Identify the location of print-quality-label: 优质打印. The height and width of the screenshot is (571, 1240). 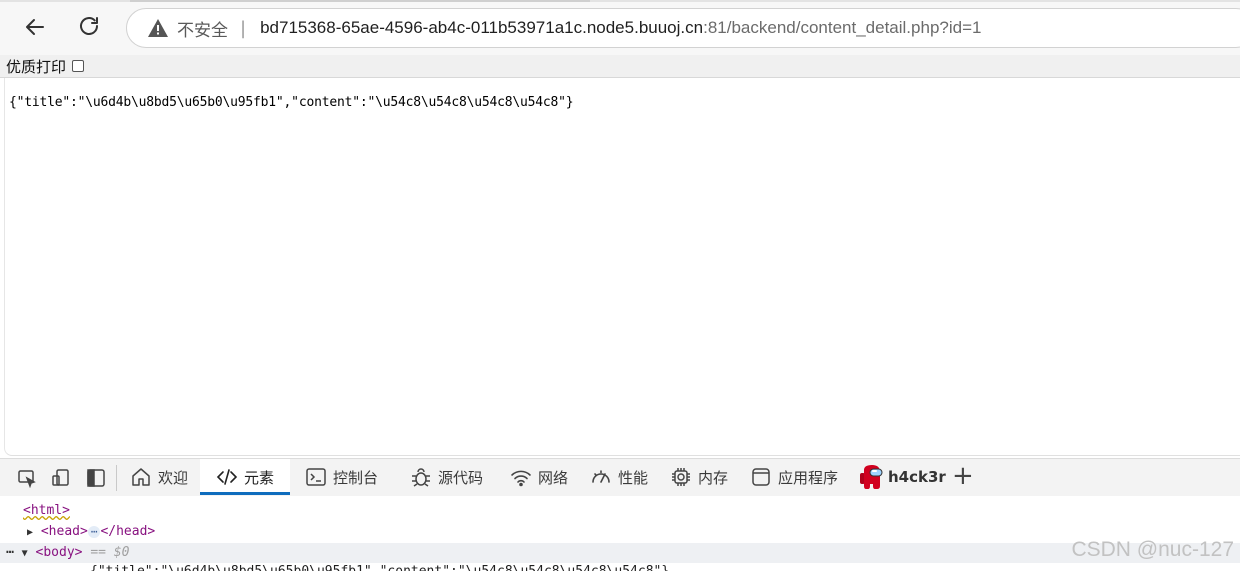
(36, 66).